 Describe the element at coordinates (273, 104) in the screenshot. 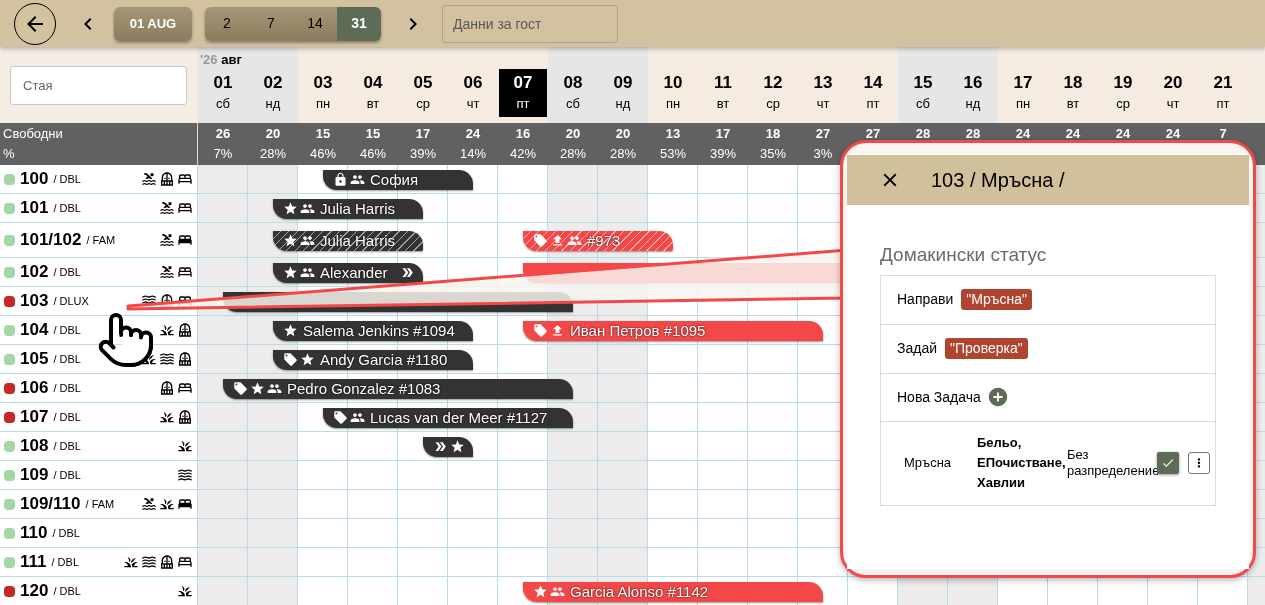

I see `weekday: нд` at that location.